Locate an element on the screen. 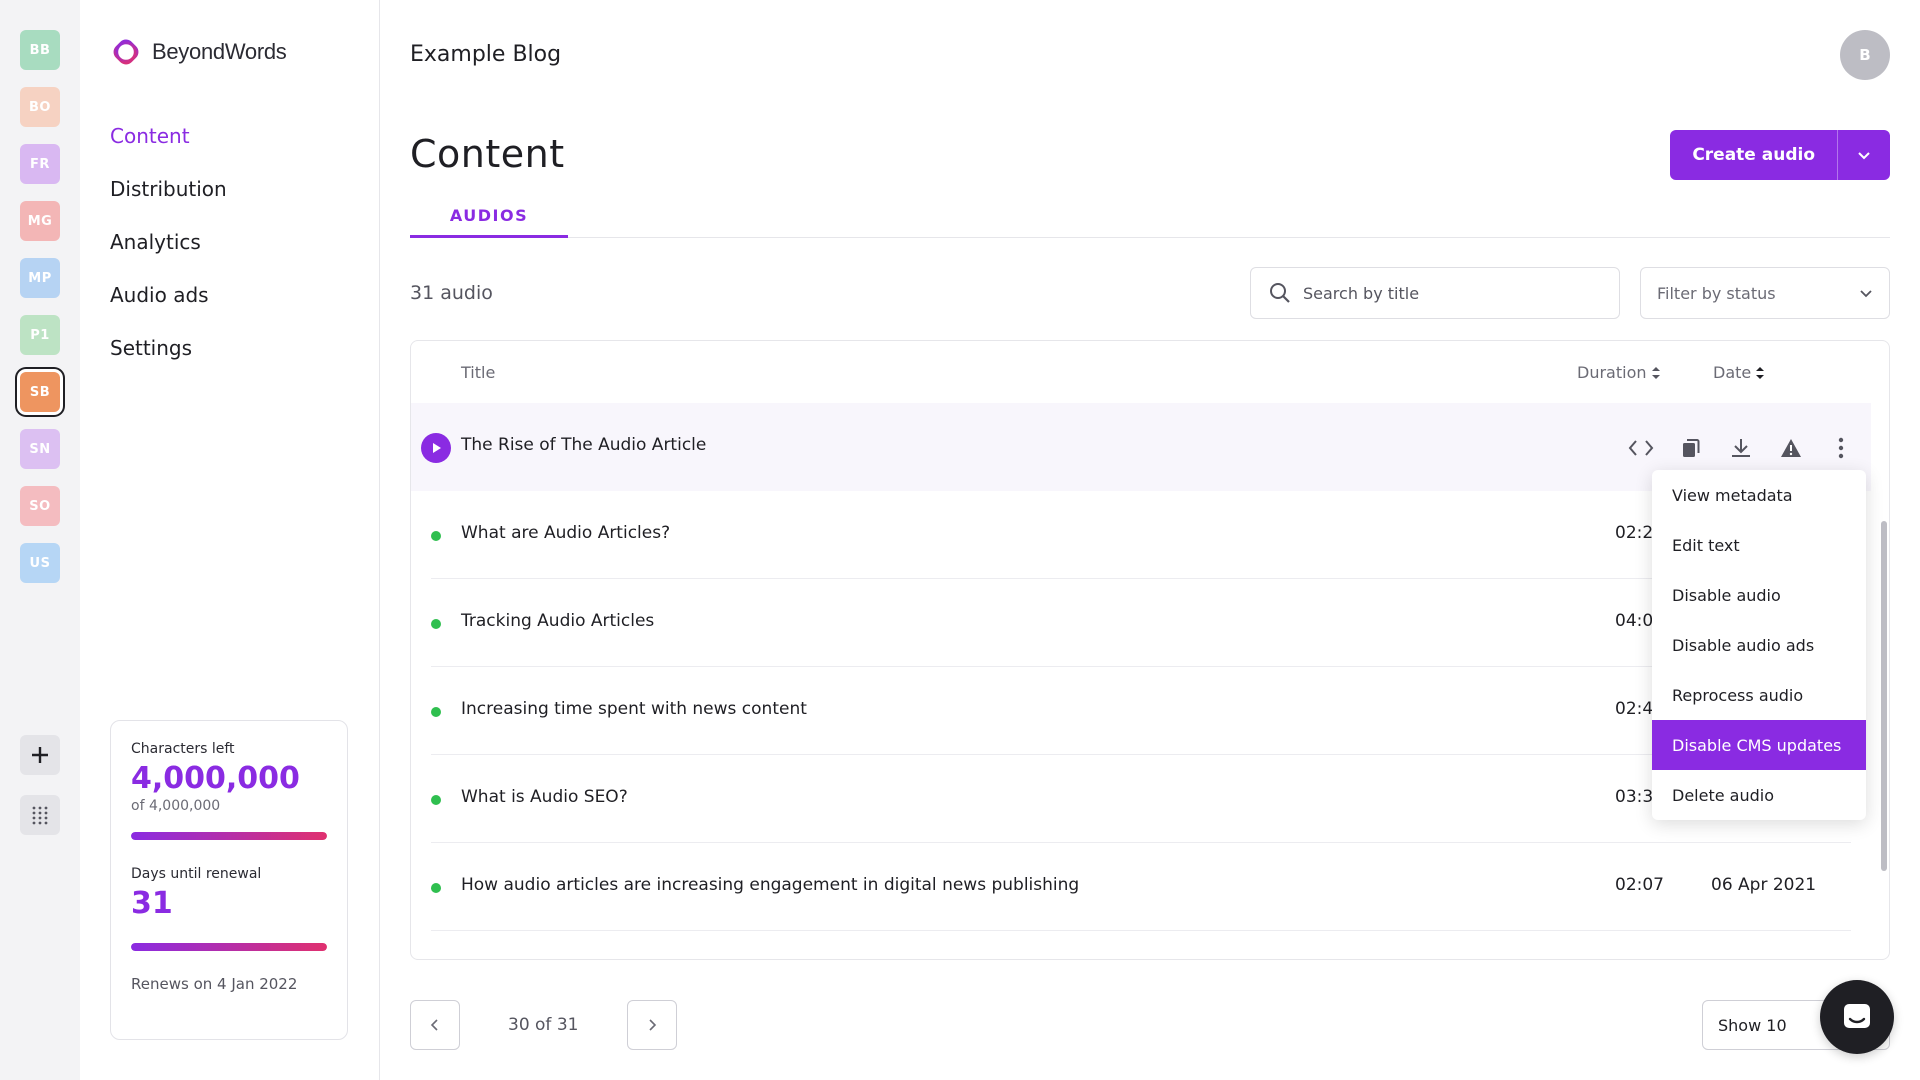 Image resolution: width=1920 pixels, height=1080 pixels. warning-button is located at coordinates (1791, 448).